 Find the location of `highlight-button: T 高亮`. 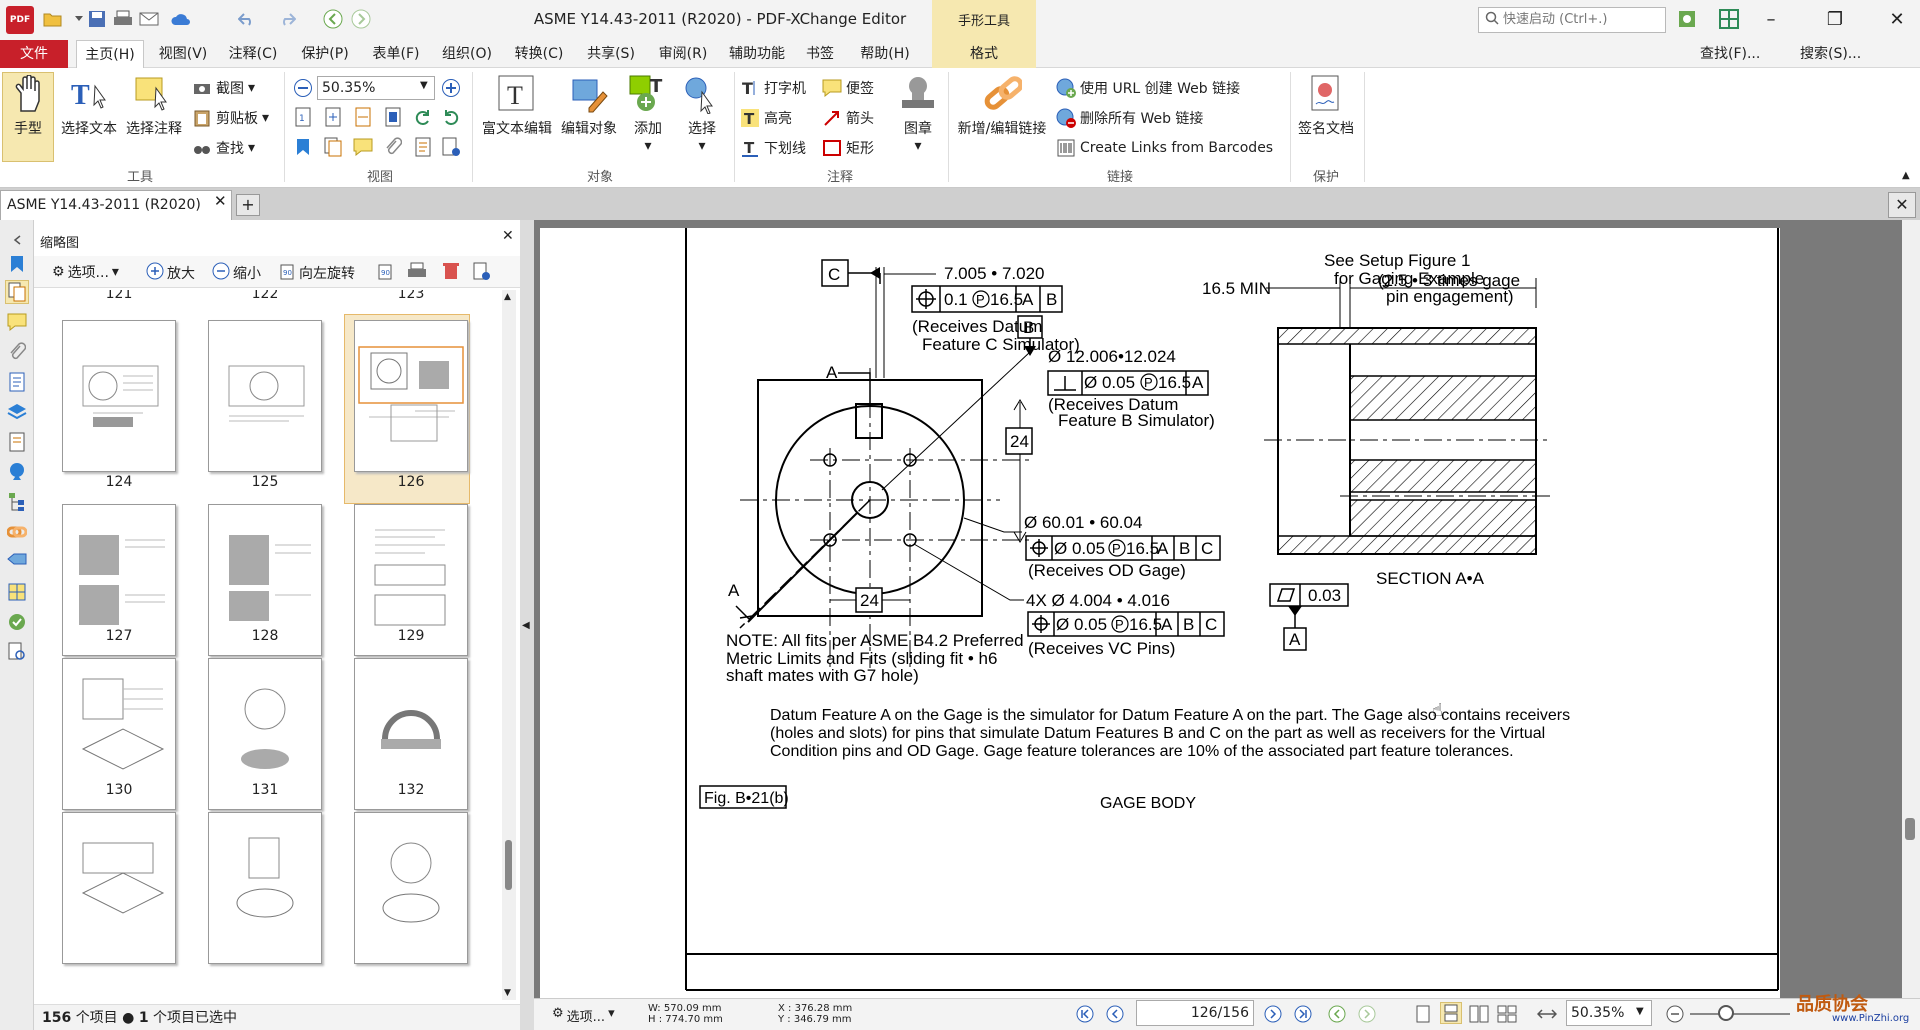

highlight-button: T 高亮 is located at coordinates (766, 118).